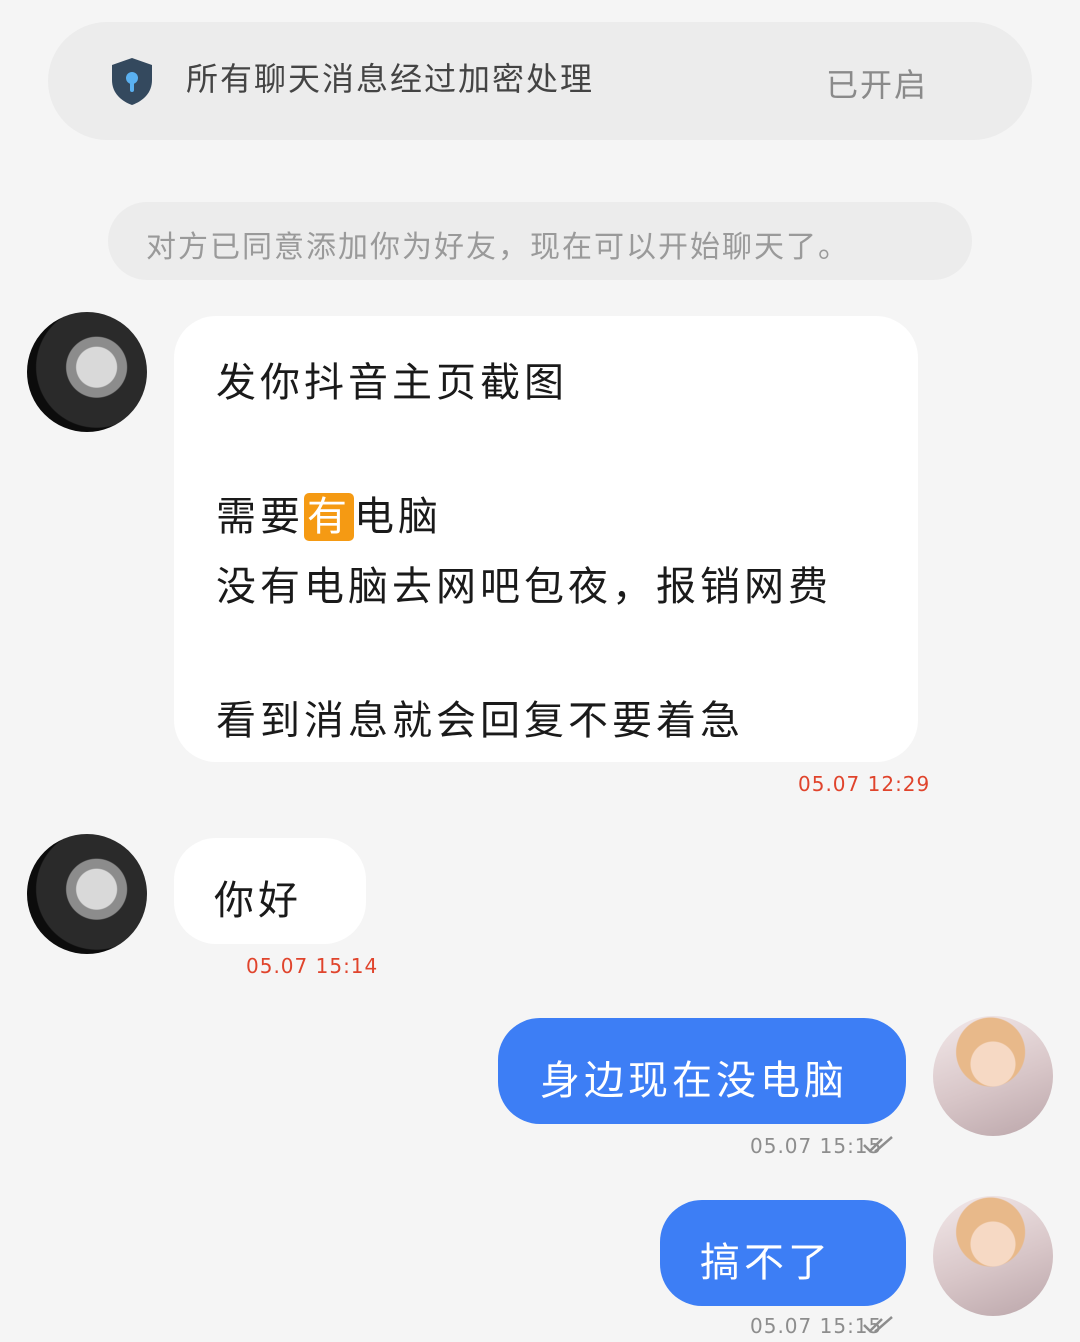 This screenshot has width=1080, height=1342. I want to click on message-timestamp: 05.07 12:29, so click(864, 784).